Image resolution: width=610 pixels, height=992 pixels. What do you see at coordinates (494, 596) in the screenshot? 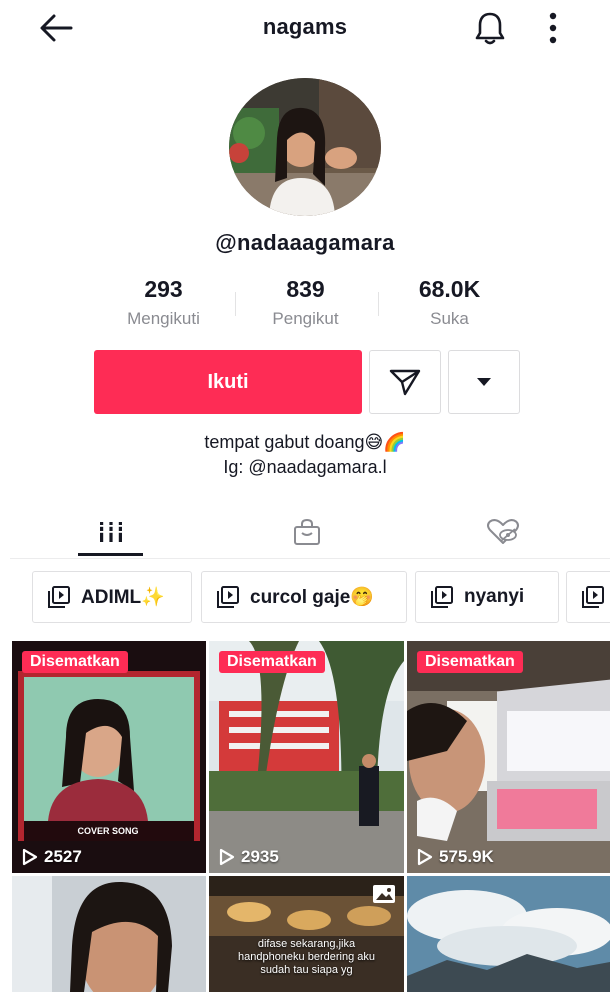
I see `playlist-label: nyanyi` at bounding box center [494, 596].